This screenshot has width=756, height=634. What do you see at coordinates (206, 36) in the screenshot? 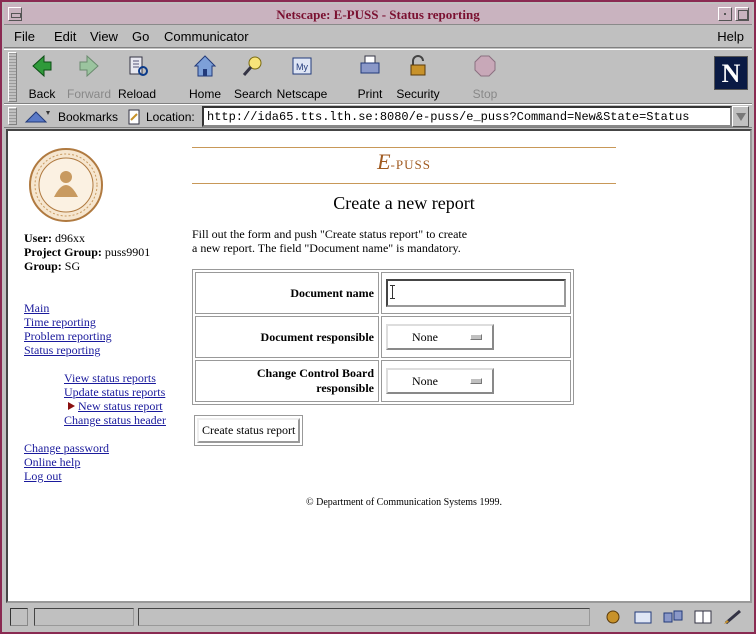
I see `menu-communicator: Communicator` at bounding box center [206, 36].